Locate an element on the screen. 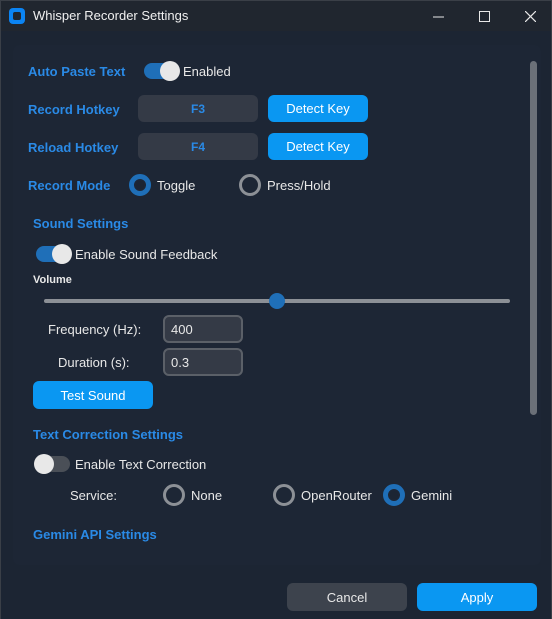  auto-paste-label: Auto Paste Text is located at coordinates (77, 71).